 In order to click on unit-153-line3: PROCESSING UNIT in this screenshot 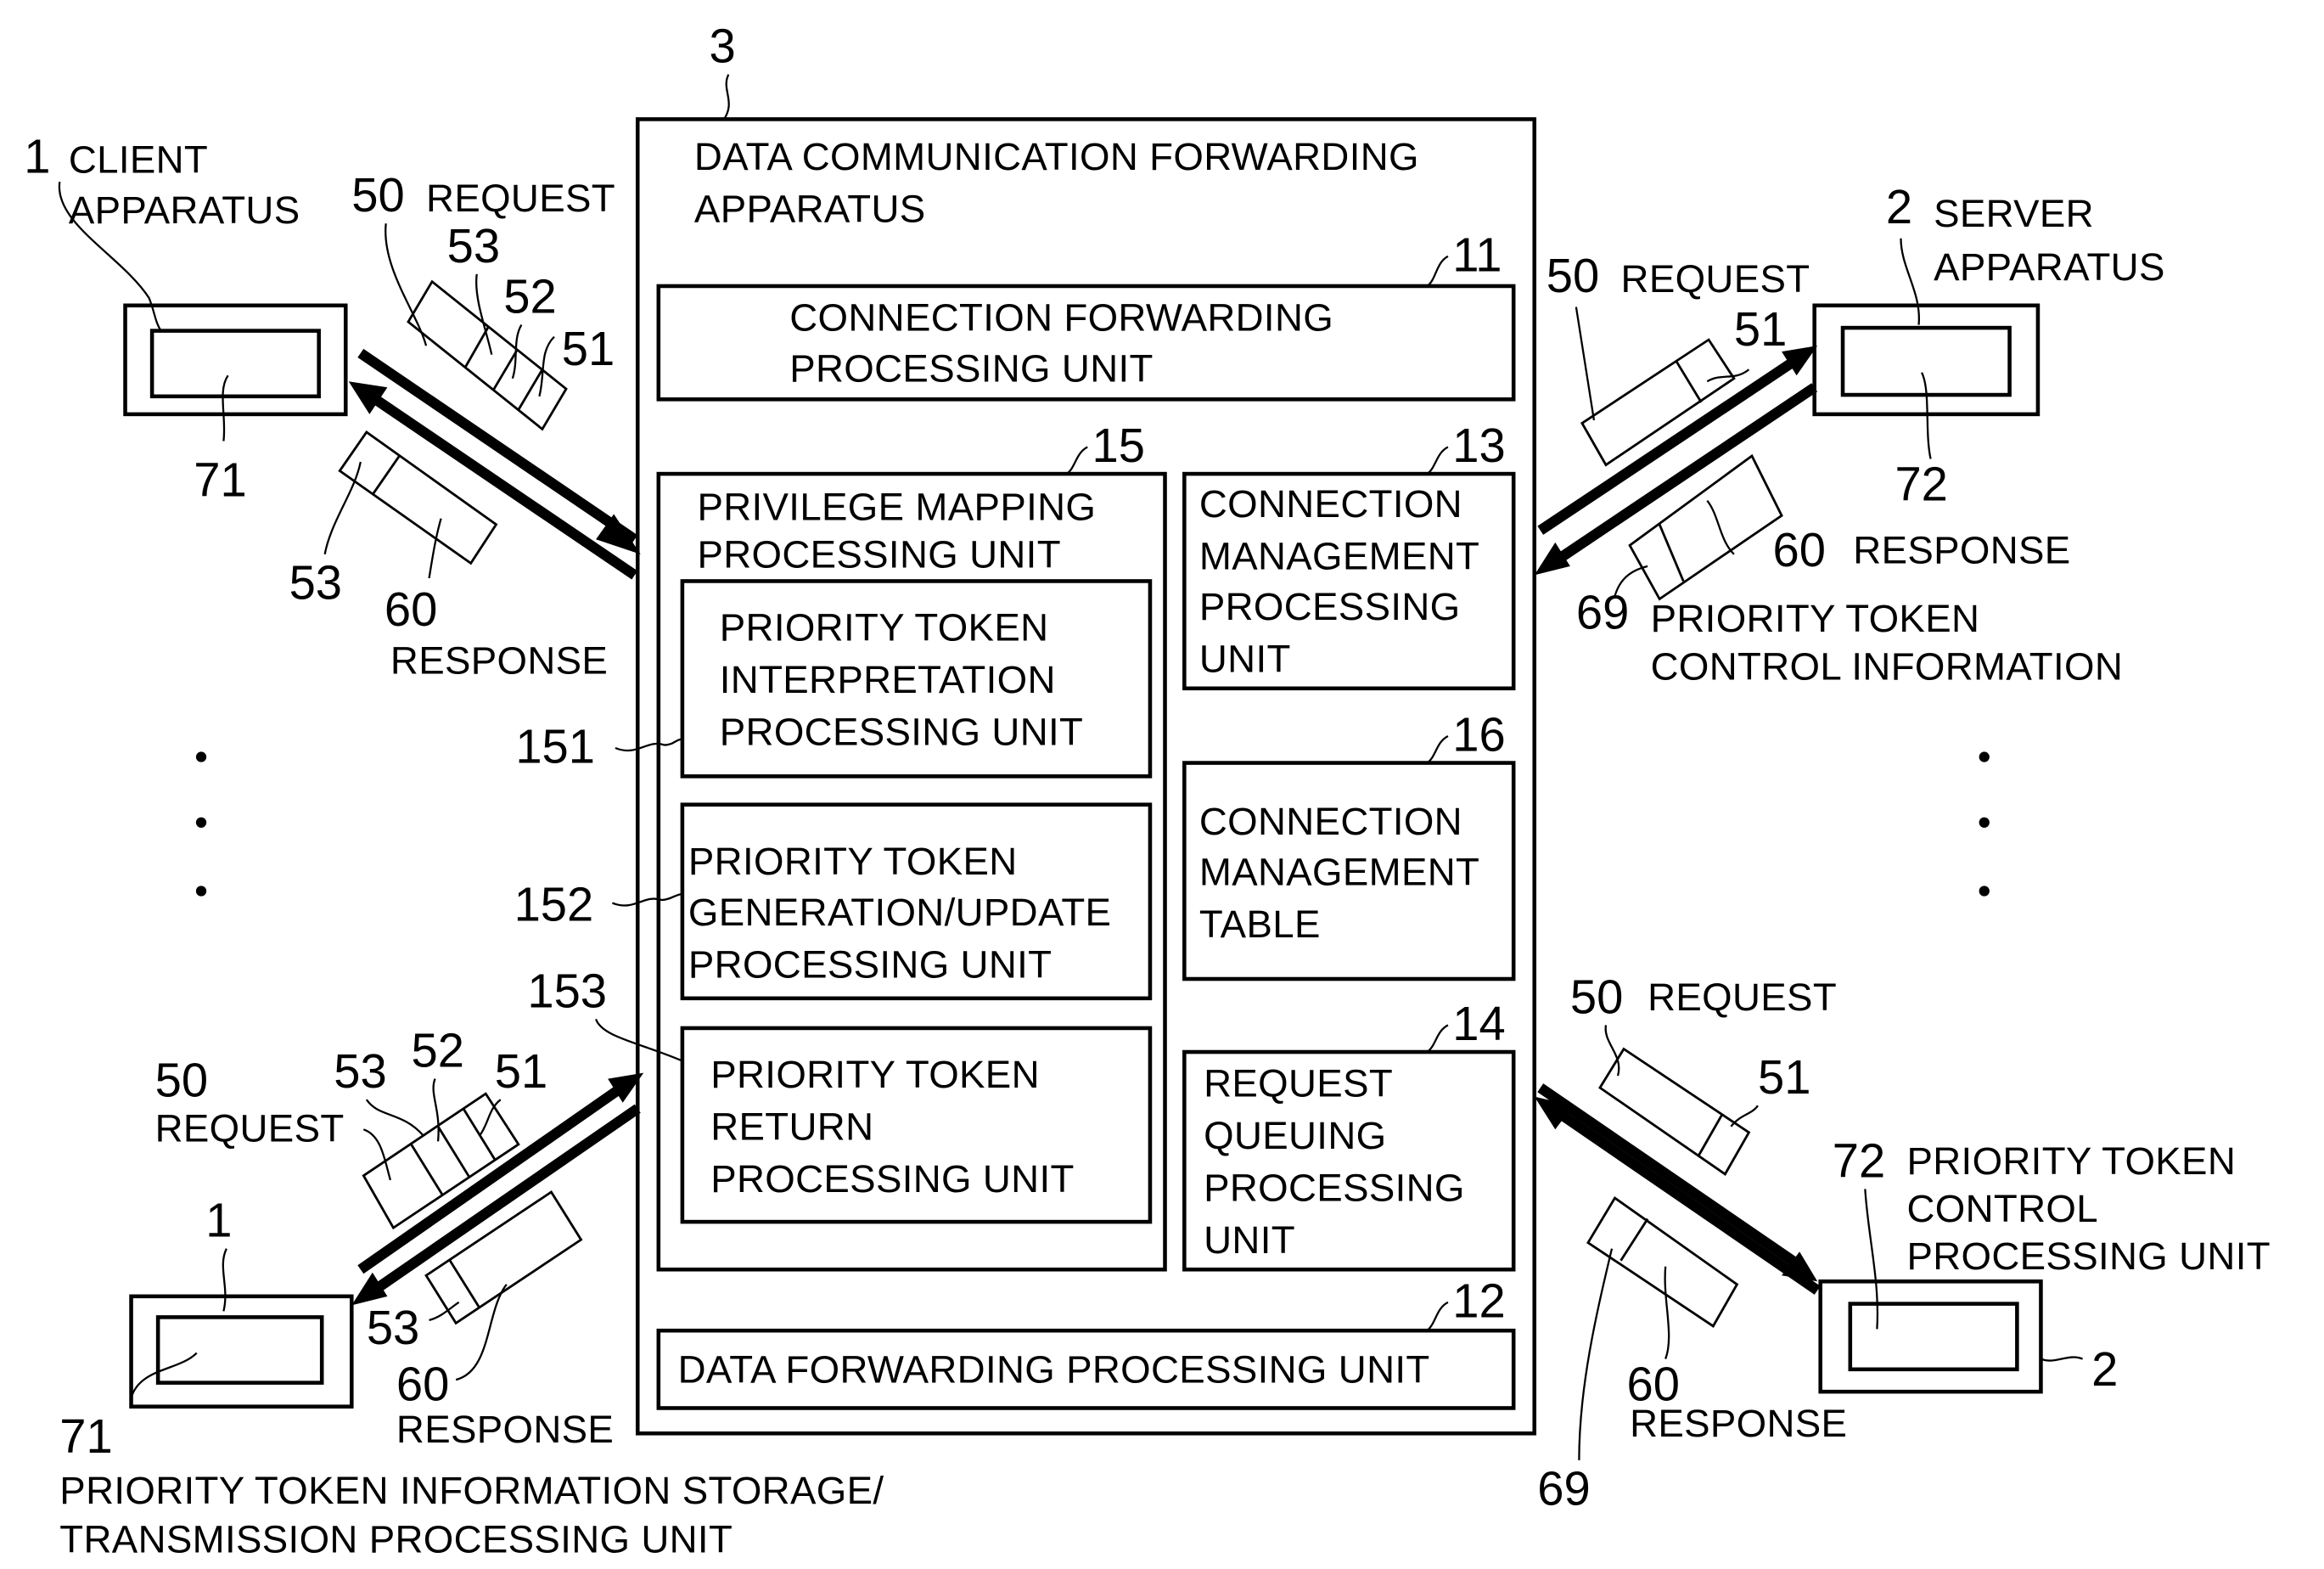, I will do `click(892, 1179)`.